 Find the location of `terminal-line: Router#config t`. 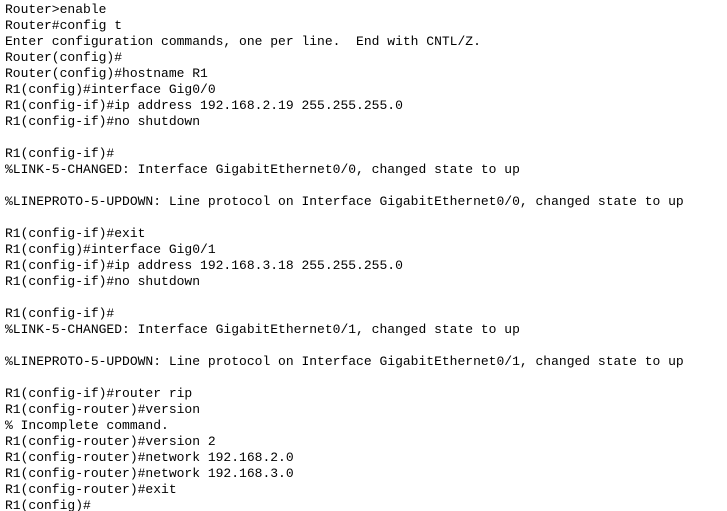

terminal-line: Router#config t is located at coordinates (64, 25).